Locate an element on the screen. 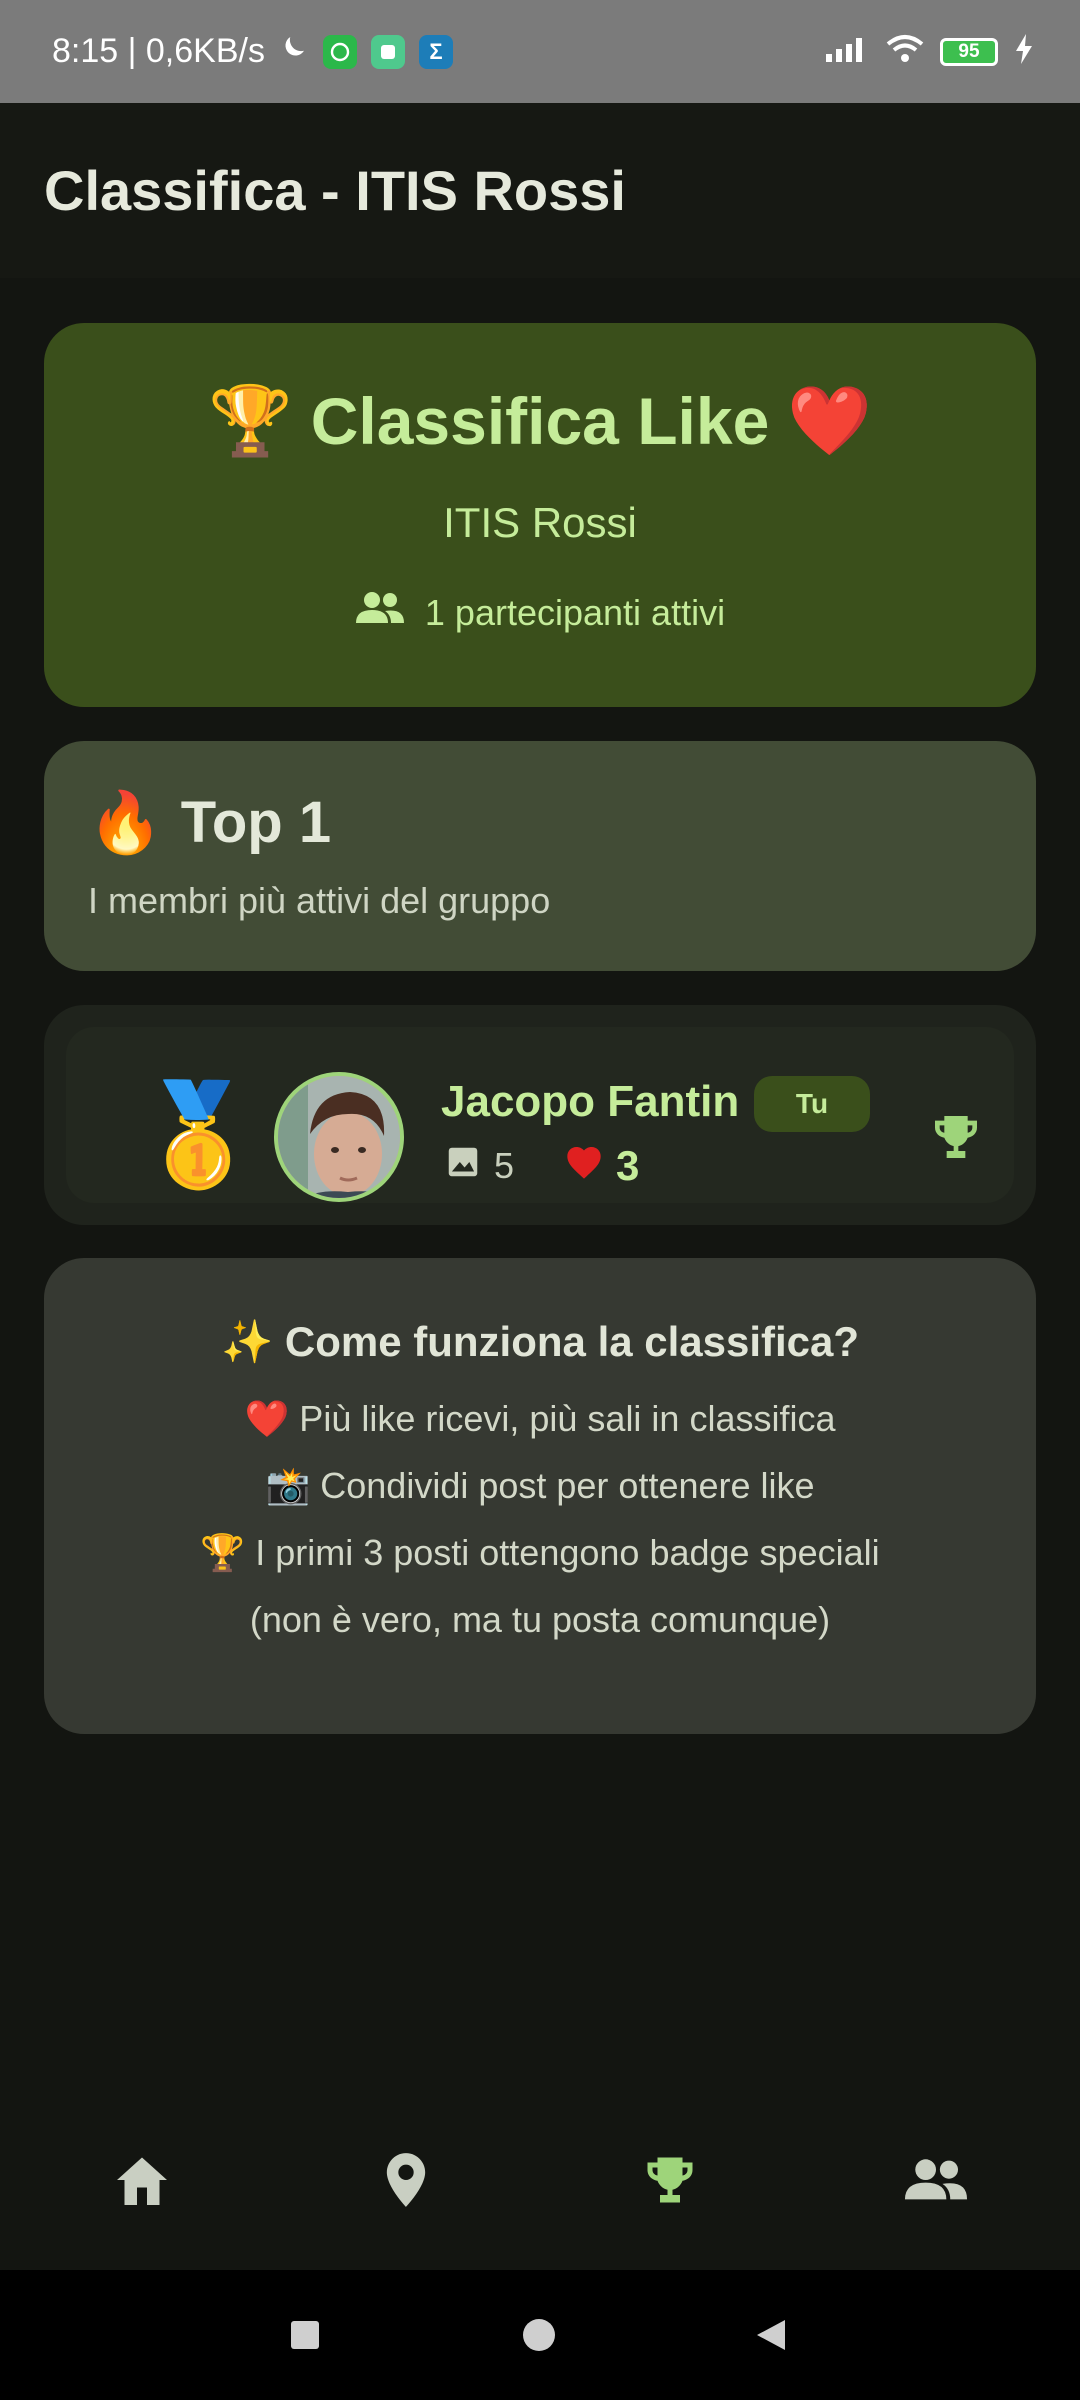 Image resolution: width=1080 pixels, height=2400 pixels. gold-medal-icon: 🥇 is located at coordinates (198, 1135).